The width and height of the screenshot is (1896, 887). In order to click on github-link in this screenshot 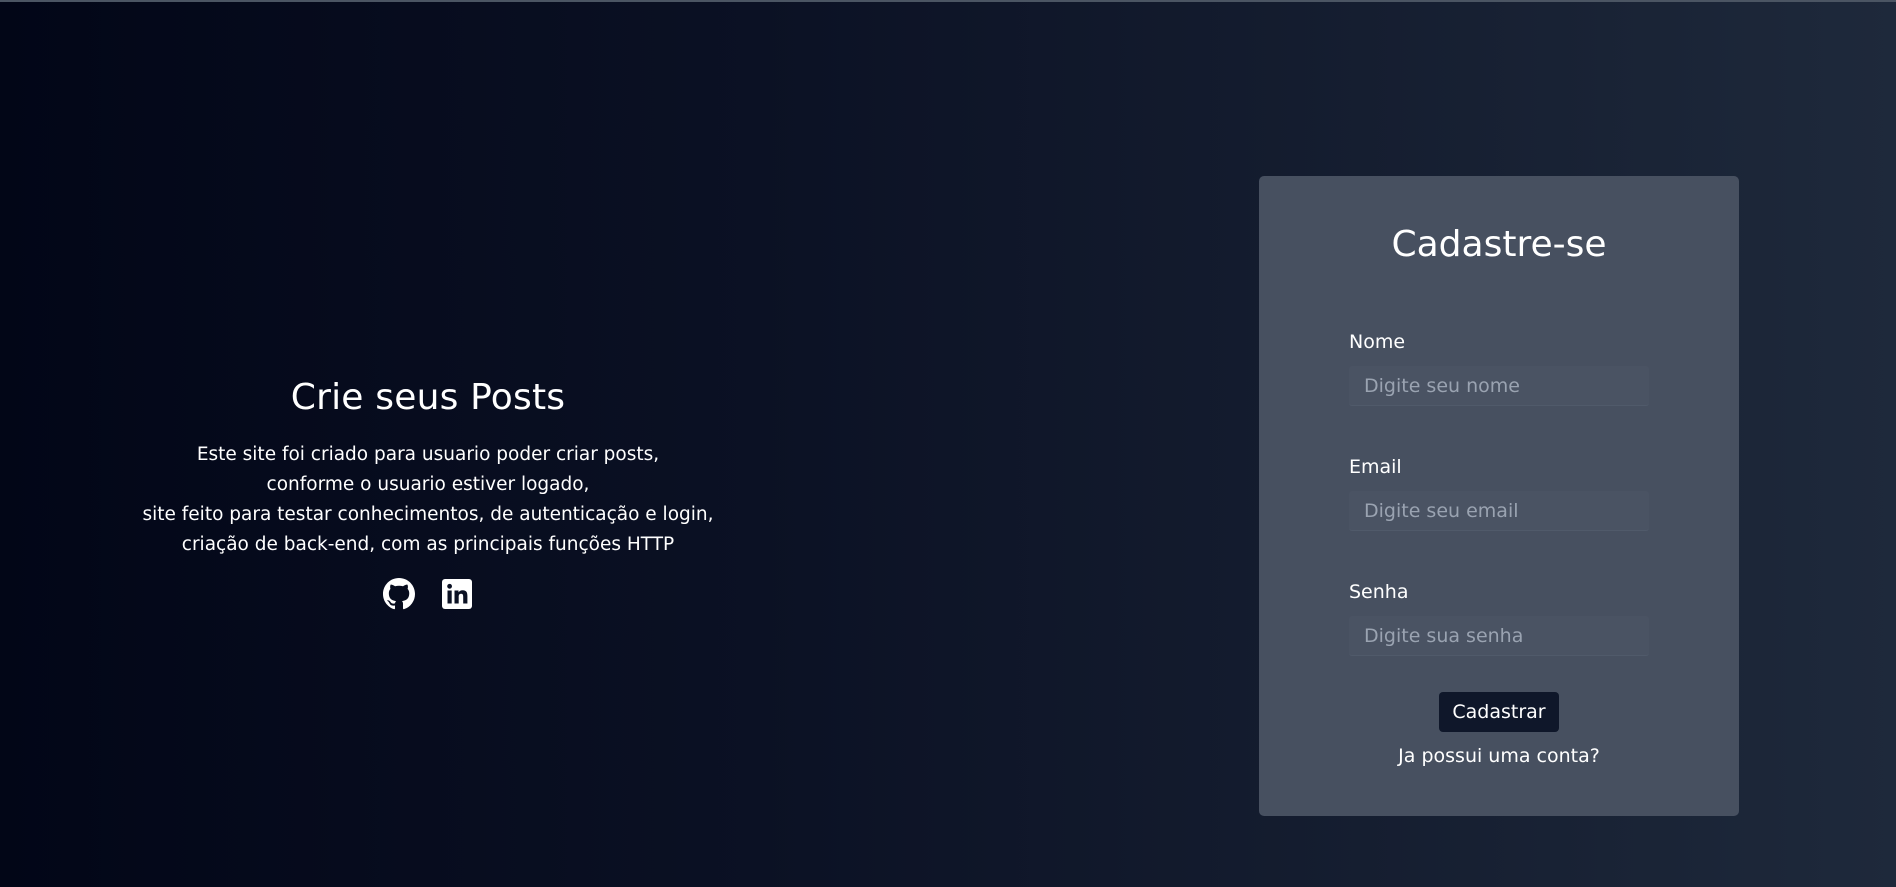, I will do `click(399, 594)`.